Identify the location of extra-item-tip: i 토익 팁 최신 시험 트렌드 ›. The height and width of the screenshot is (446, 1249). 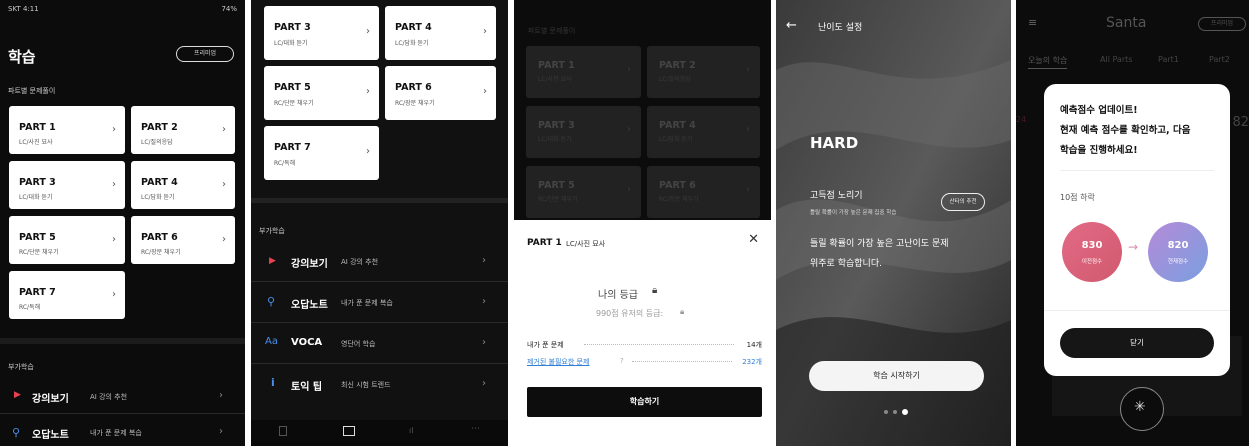
(379, 384).